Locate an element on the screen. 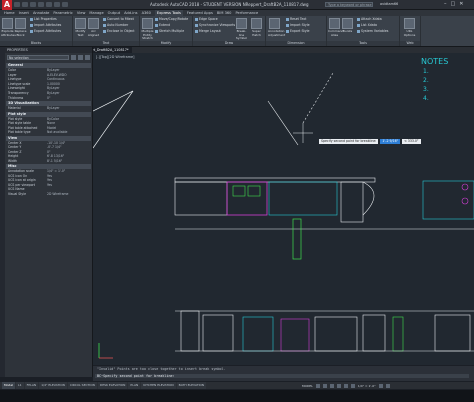  attach-xdata-button: Attach Xdata is located at coordinates (369, 19).